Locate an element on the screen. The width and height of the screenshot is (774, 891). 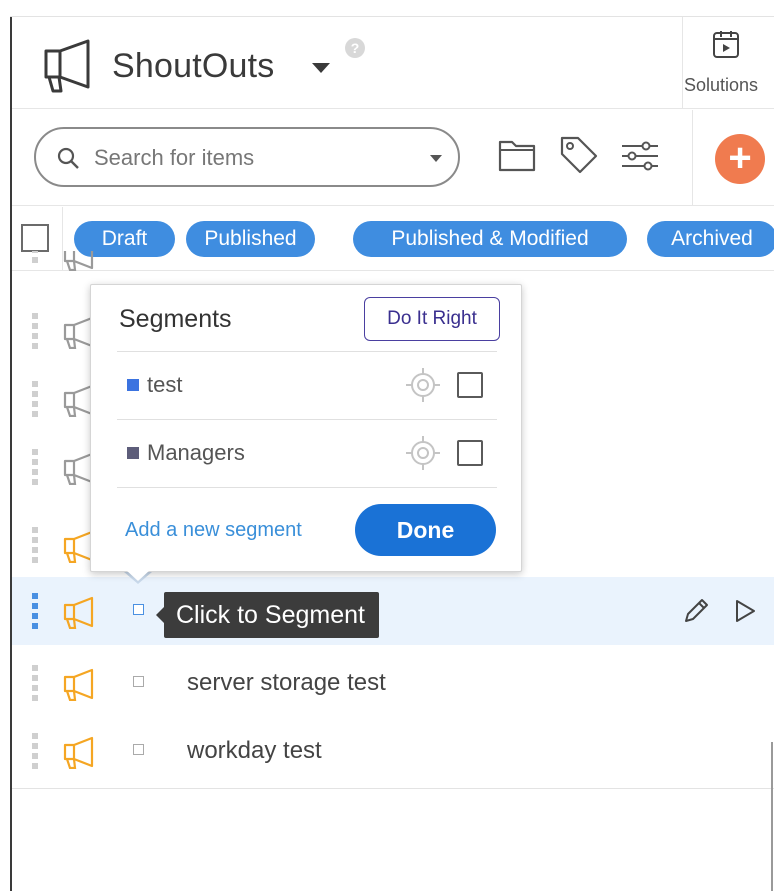
play-icon is located at coordinates (745, 611).